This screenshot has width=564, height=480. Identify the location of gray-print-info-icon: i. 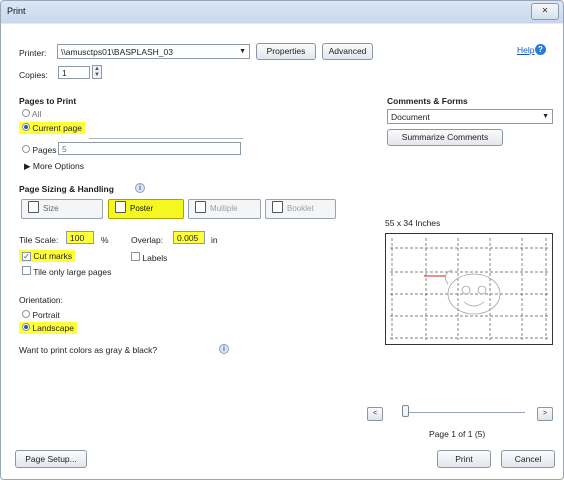
(224, 349).